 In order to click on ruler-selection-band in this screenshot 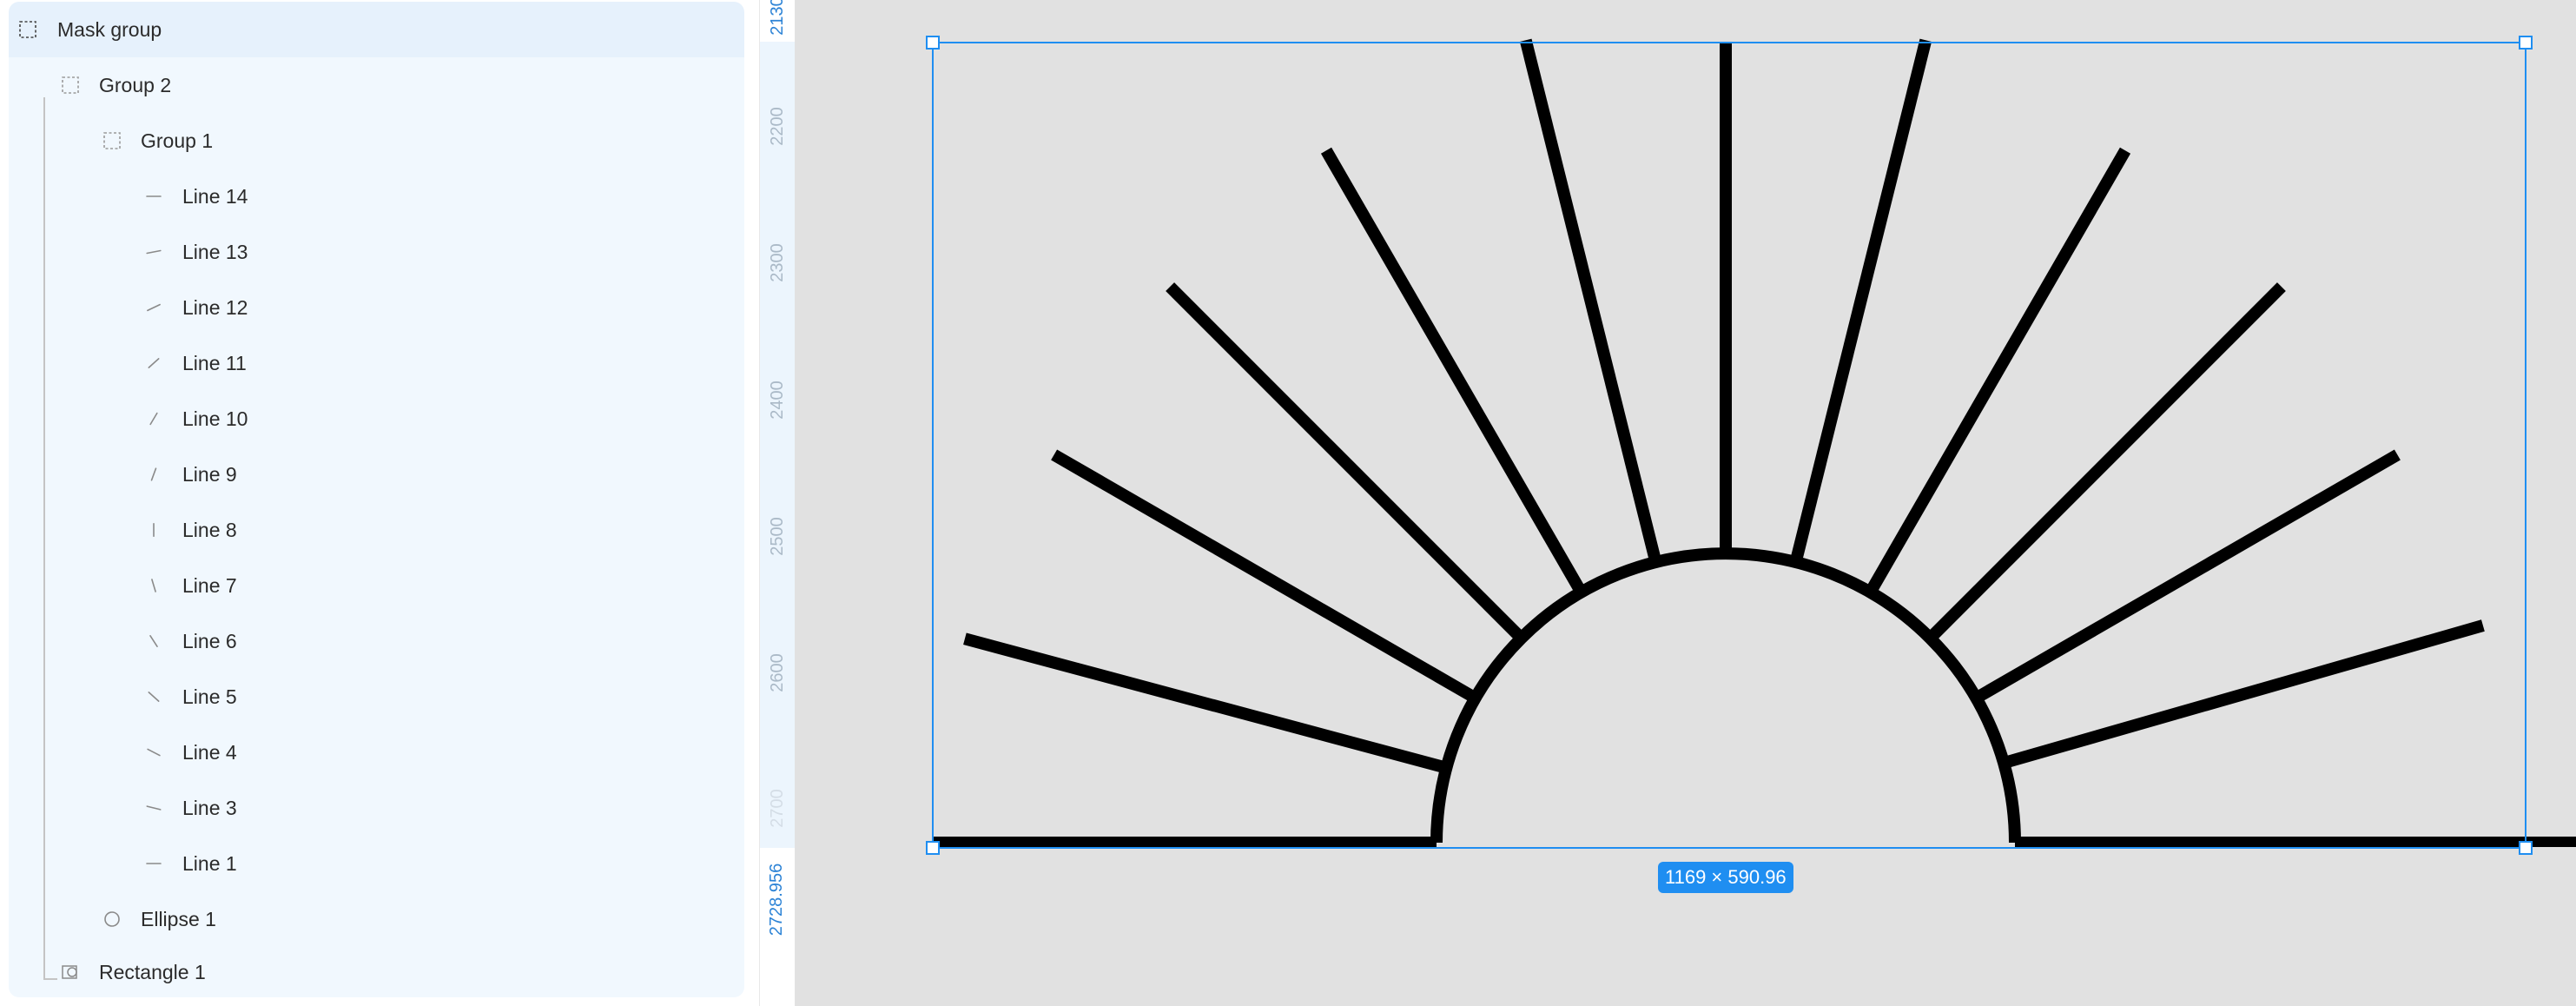, I will do `click(778, 445)`.